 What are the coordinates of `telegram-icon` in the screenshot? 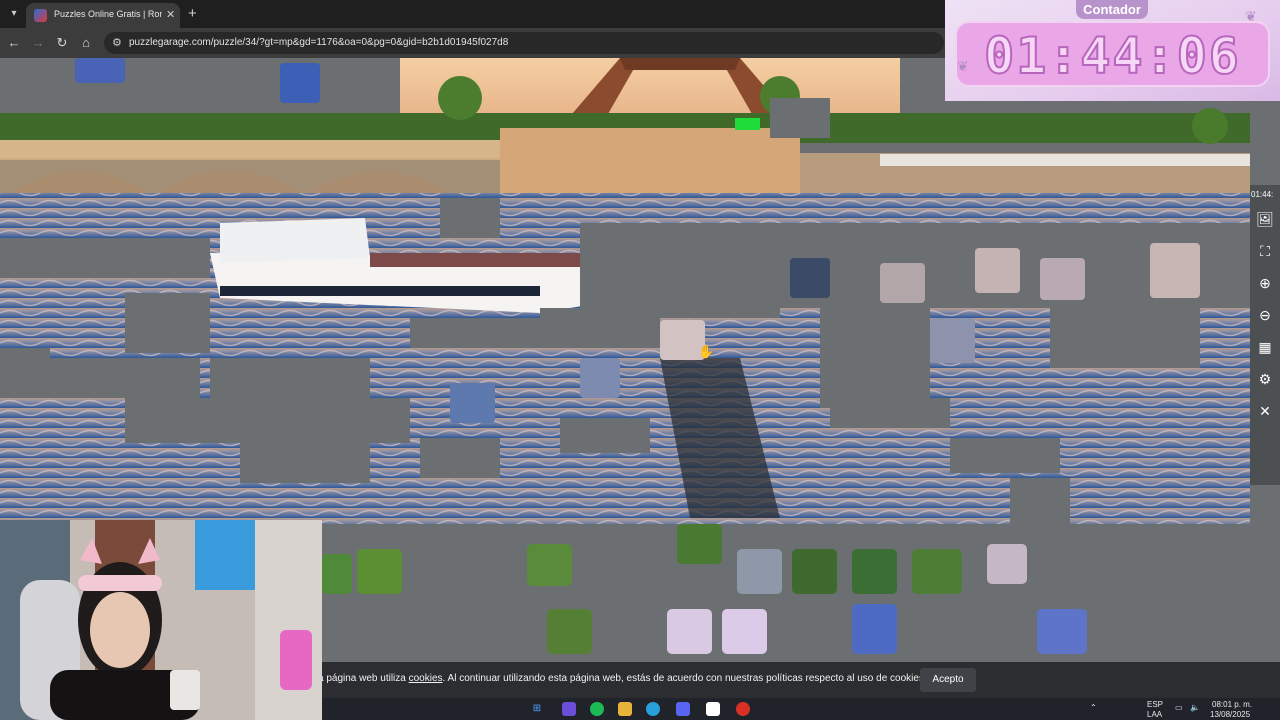 It's located at (653, 709).